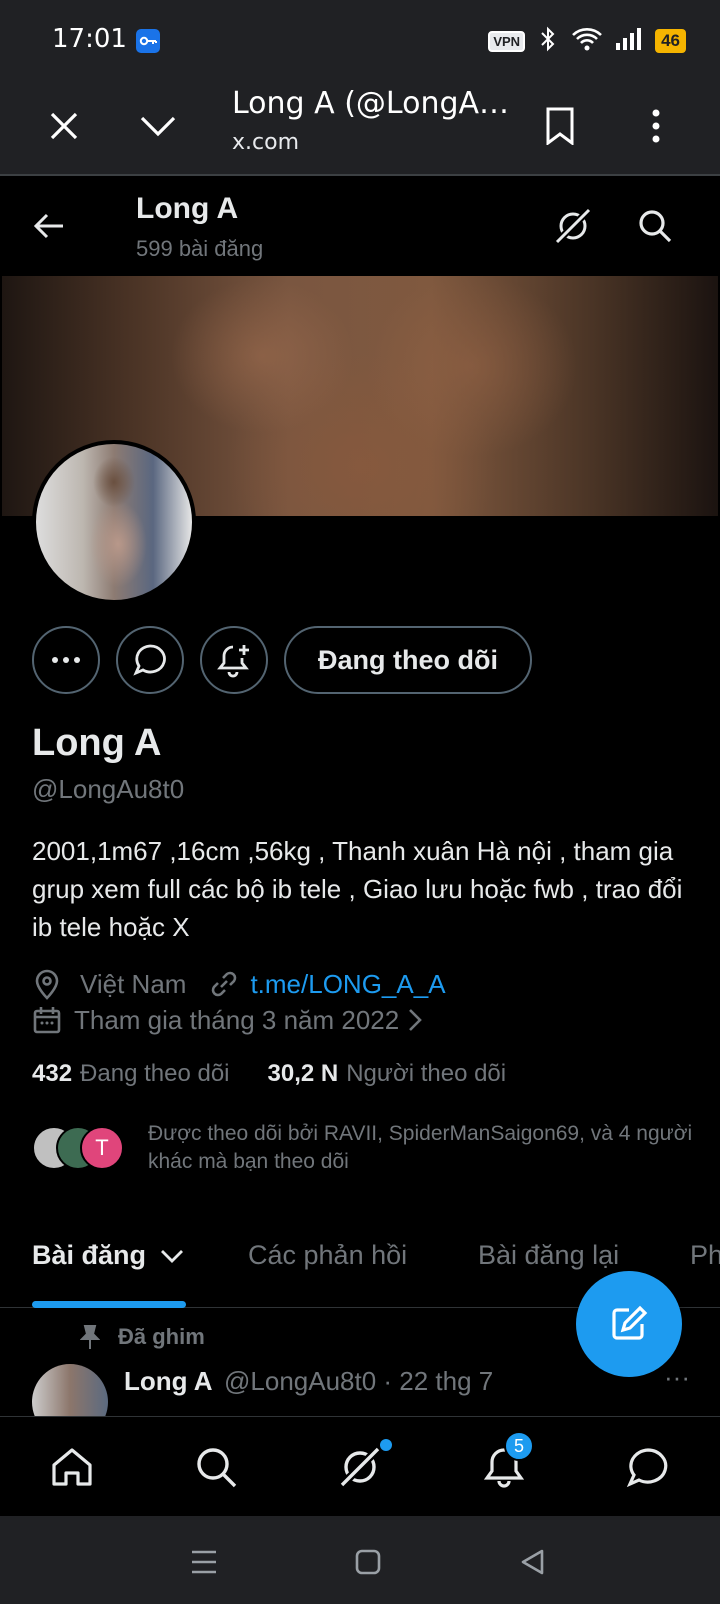  What do you see at coordinates (97, 743) in the screenshot?
I see `profile-name: Long A` at bounding box center [97, 743].